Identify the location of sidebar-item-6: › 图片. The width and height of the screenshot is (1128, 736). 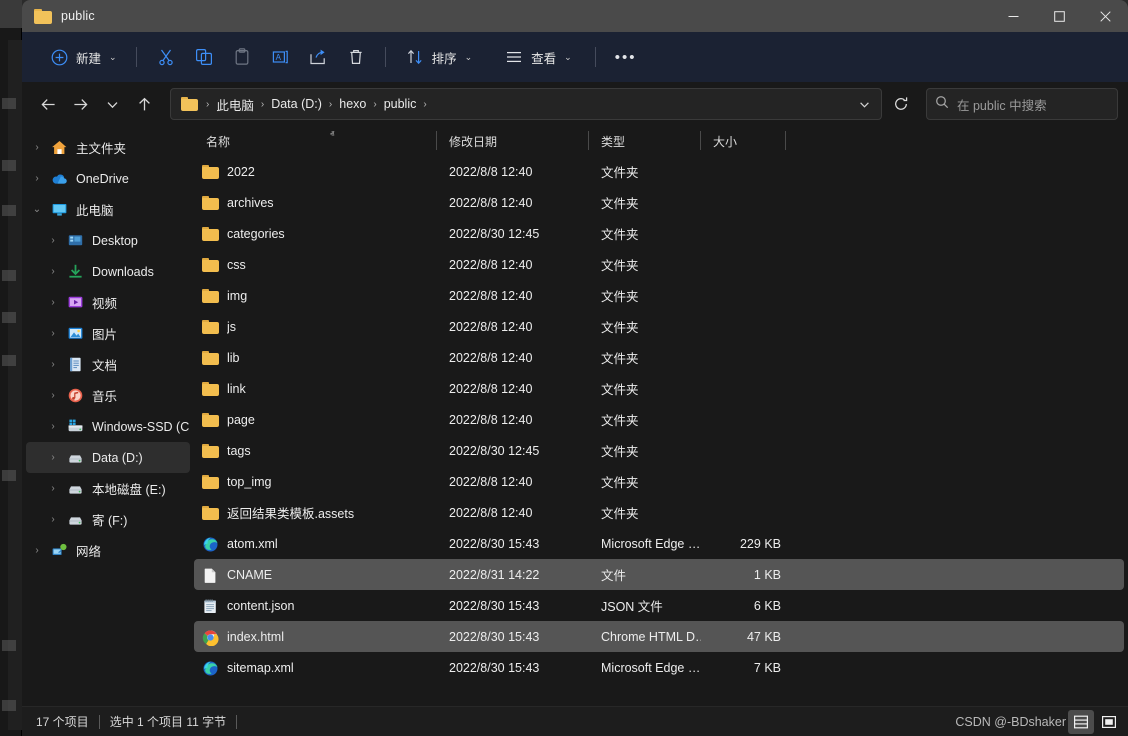
(108, 333).